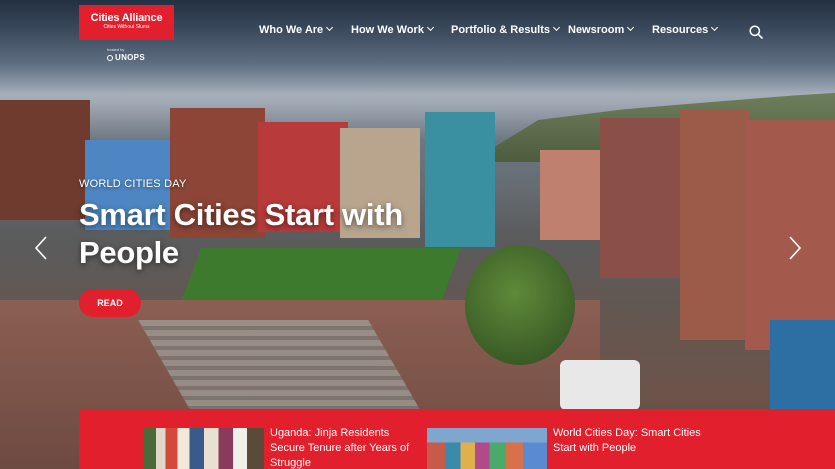  What do you see at coordinates (126, 27) in the screenshot?
I see `logo-subtitle: Cities Without Slums` at bounding box center [126, 27].